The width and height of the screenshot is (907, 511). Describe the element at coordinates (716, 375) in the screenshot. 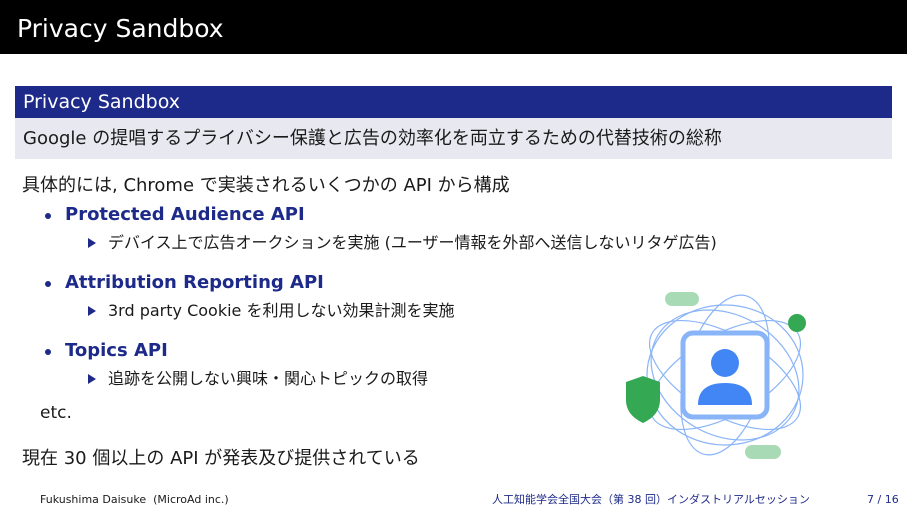

I see `privacy-sandbox-illustration` at that location.